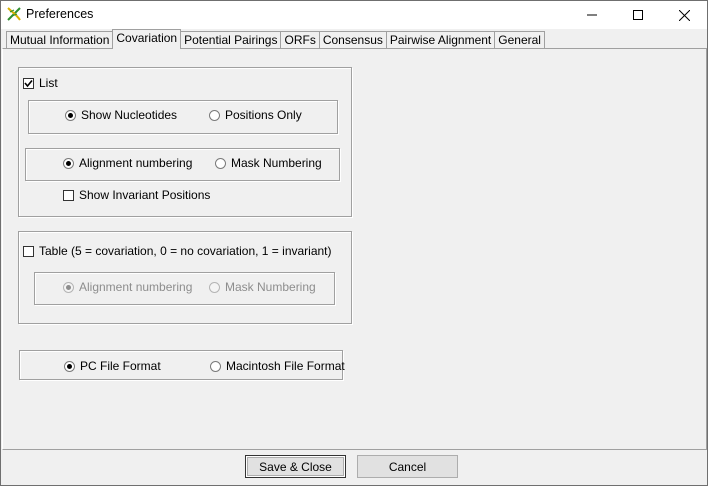  I want to click on maximize-button, so click(638, 15).